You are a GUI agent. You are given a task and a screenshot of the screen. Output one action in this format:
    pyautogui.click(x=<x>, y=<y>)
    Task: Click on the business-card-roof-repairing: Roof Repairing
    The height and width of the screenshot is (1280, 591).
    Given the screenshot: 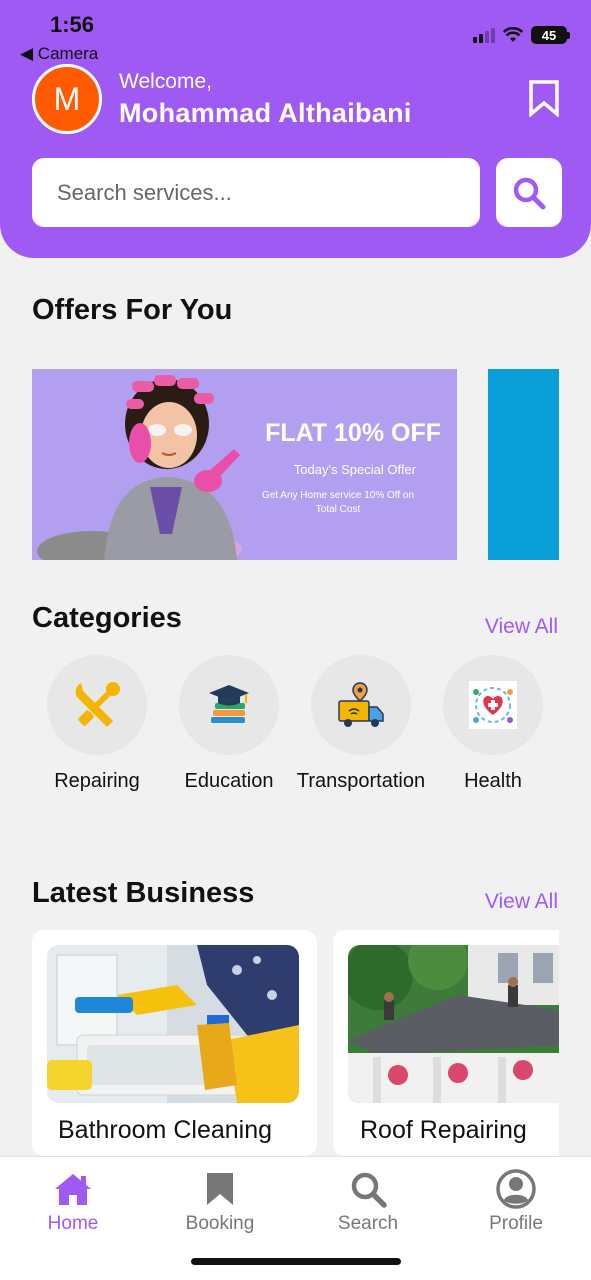 What is the action you would take?
    pyautogui.click(x=446, y=1043)
    